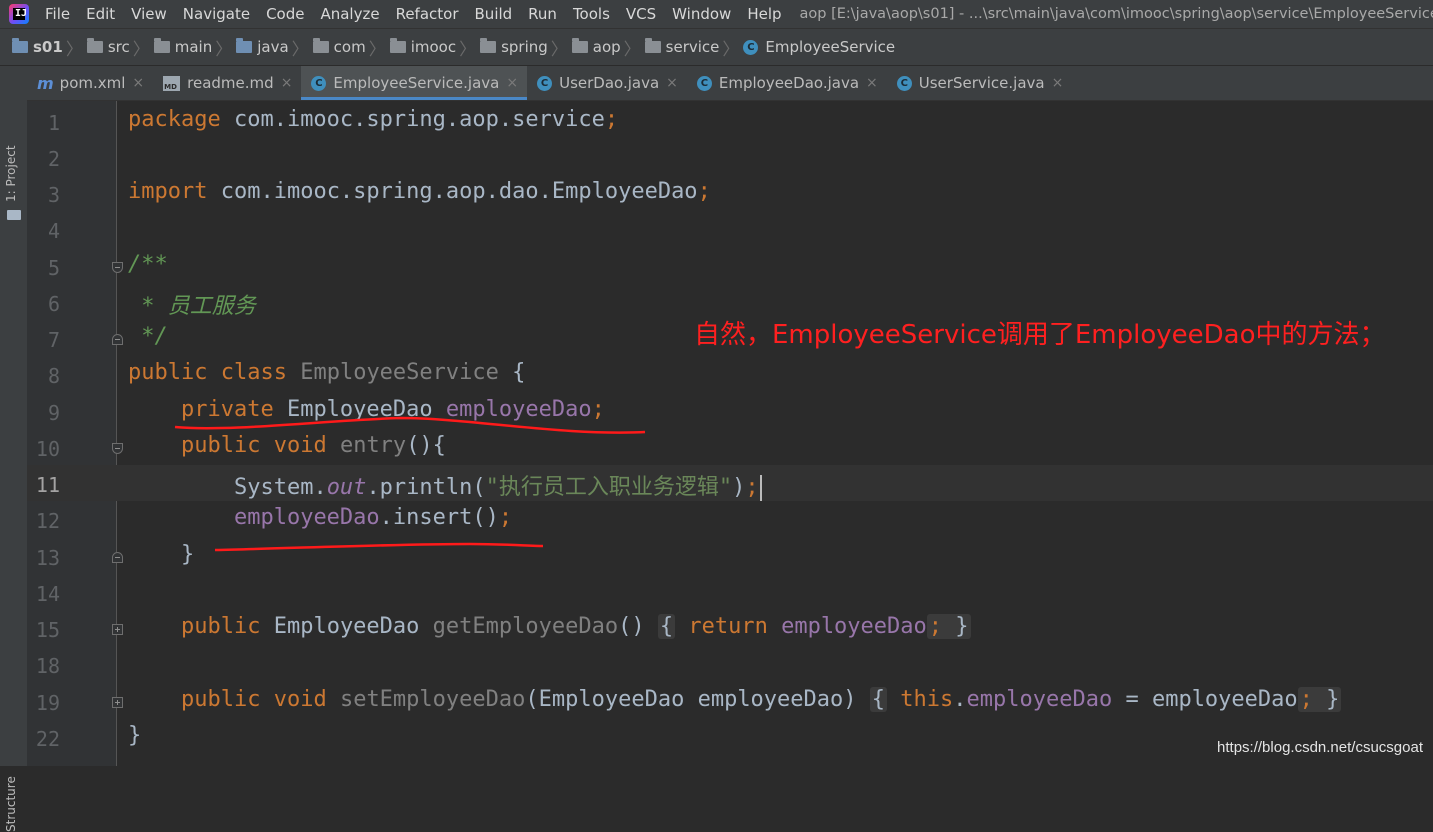  What do you see at coordinates (192, 306) in the screenshot?
I see `code-comment: * 员工服务` at bounding box center [192, 306].